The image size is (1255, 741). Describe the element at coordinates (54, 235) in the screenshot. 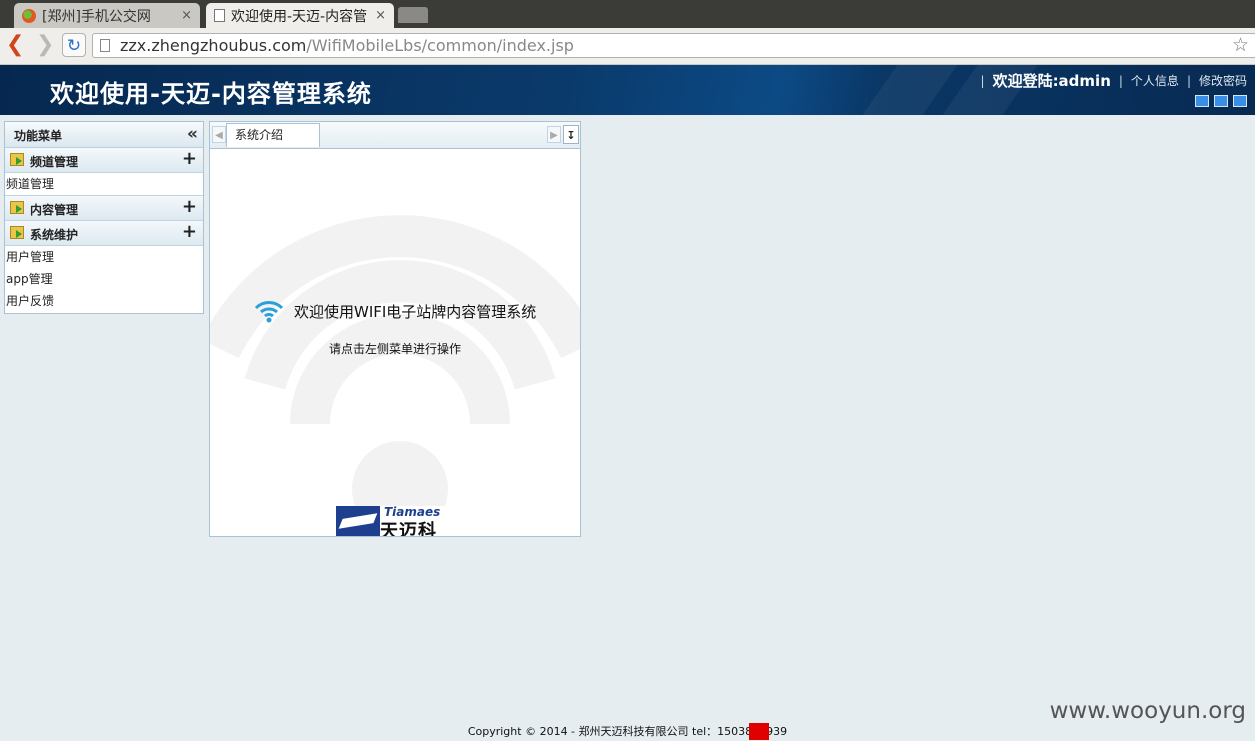

I see `sidebar-group-label: 系统维护` at that location.